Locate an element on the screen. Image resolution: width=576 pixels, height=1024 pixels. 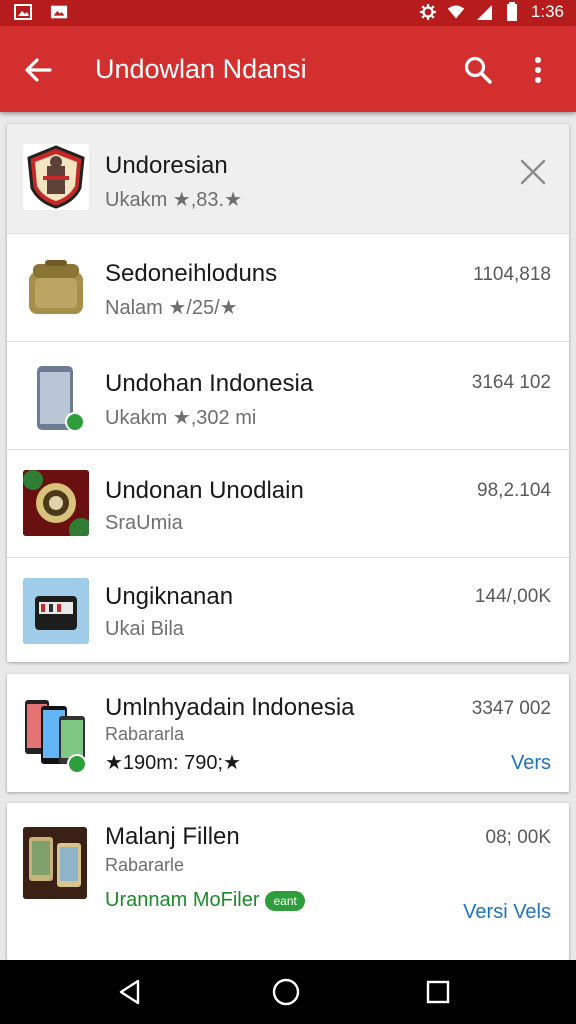
item-size: 3164 102 is located at coordinates (511, 382).